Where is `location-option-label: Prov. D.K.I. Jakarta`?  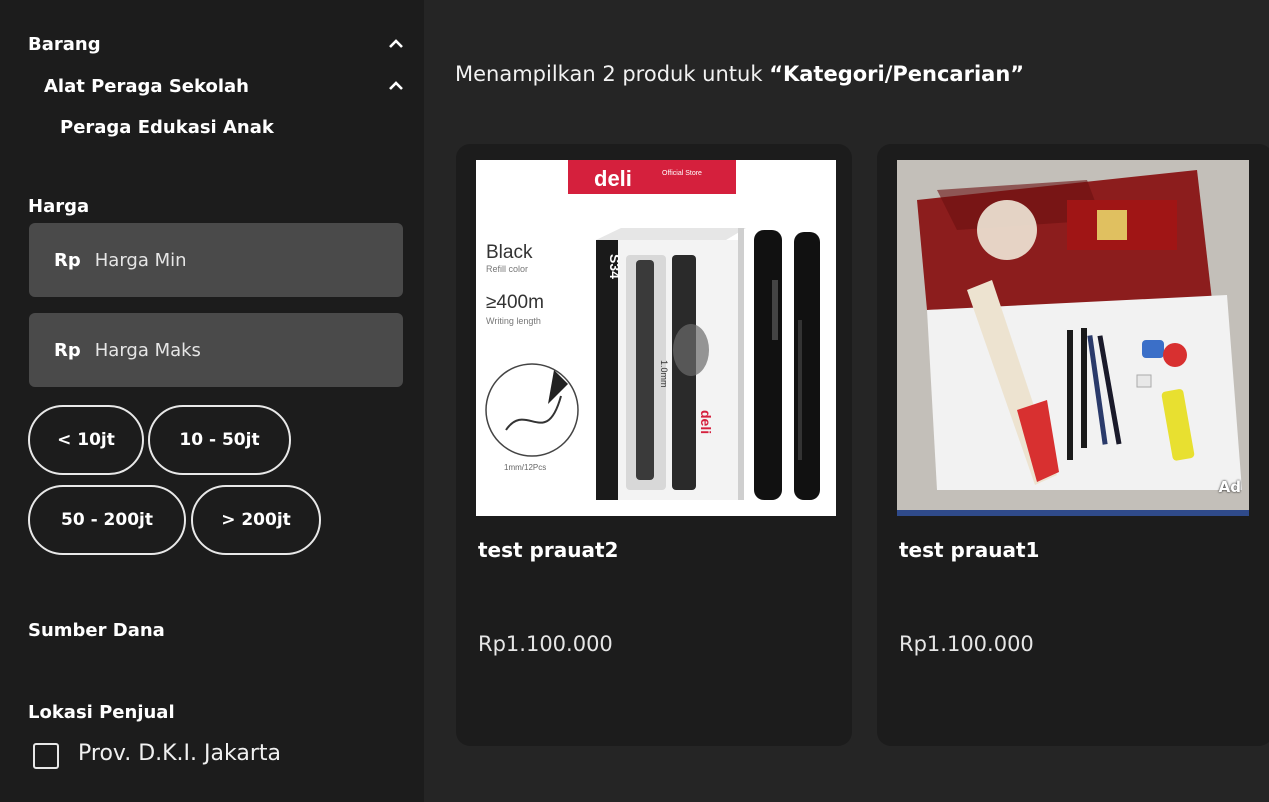 location-option-label: Prov. D.K.I. Jakarta is located at coordinates (179, 753).